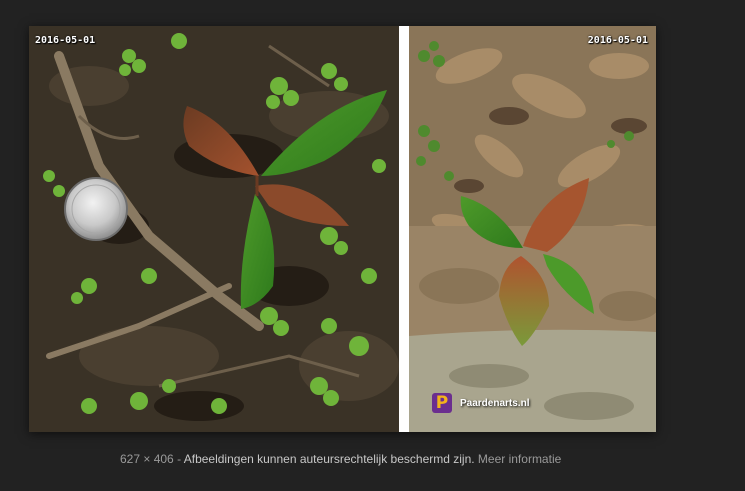  What do you see at coordinates (519, 459) in the screenshot?
I see `more-info-link: Meer informatie` at bounding box center [519, 459].